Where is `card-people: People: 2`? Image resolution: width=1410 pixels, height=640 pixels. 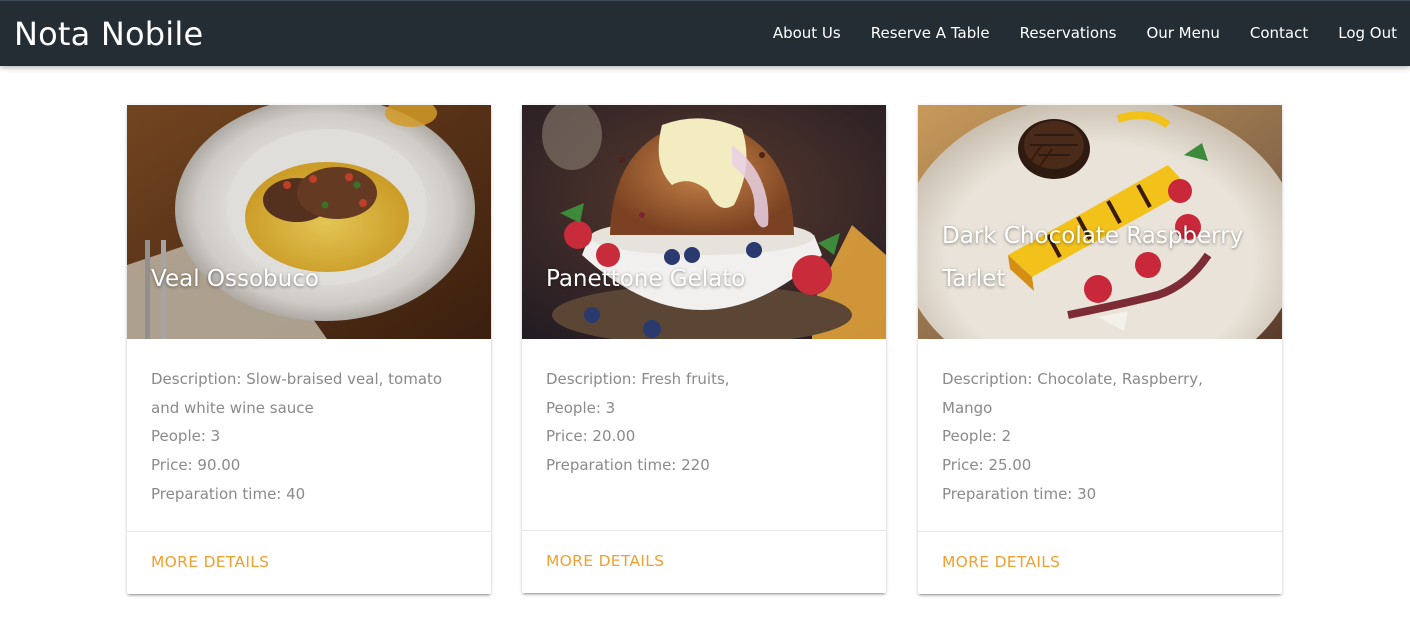
card-people: People: 2 is located at coordinates (977, 436).